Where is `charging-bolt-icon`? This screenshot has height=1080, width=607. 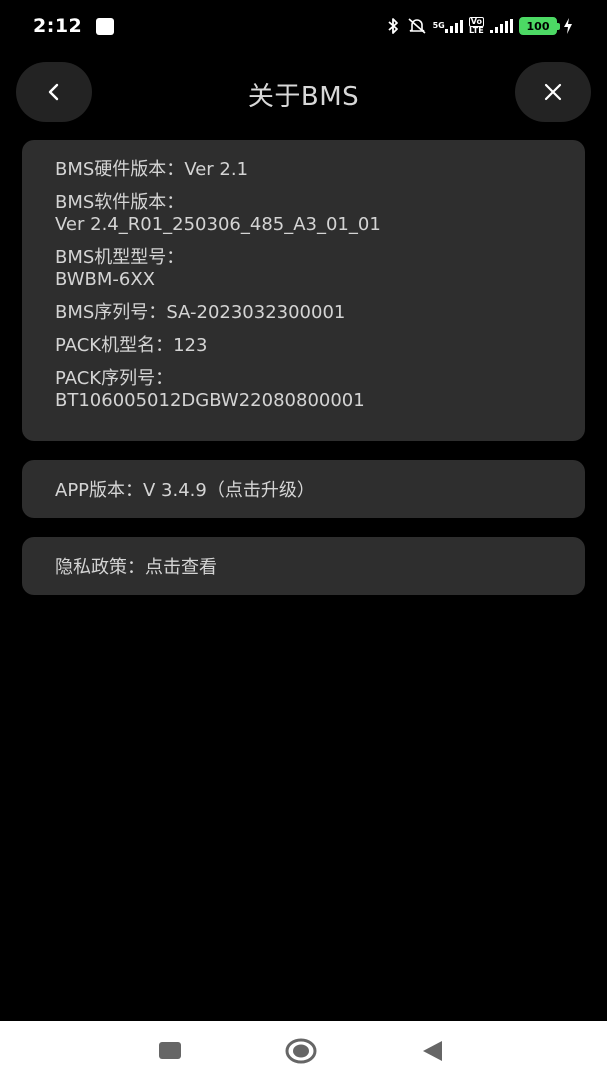
charging-bolt-icon is located at coordinates (568, 26).